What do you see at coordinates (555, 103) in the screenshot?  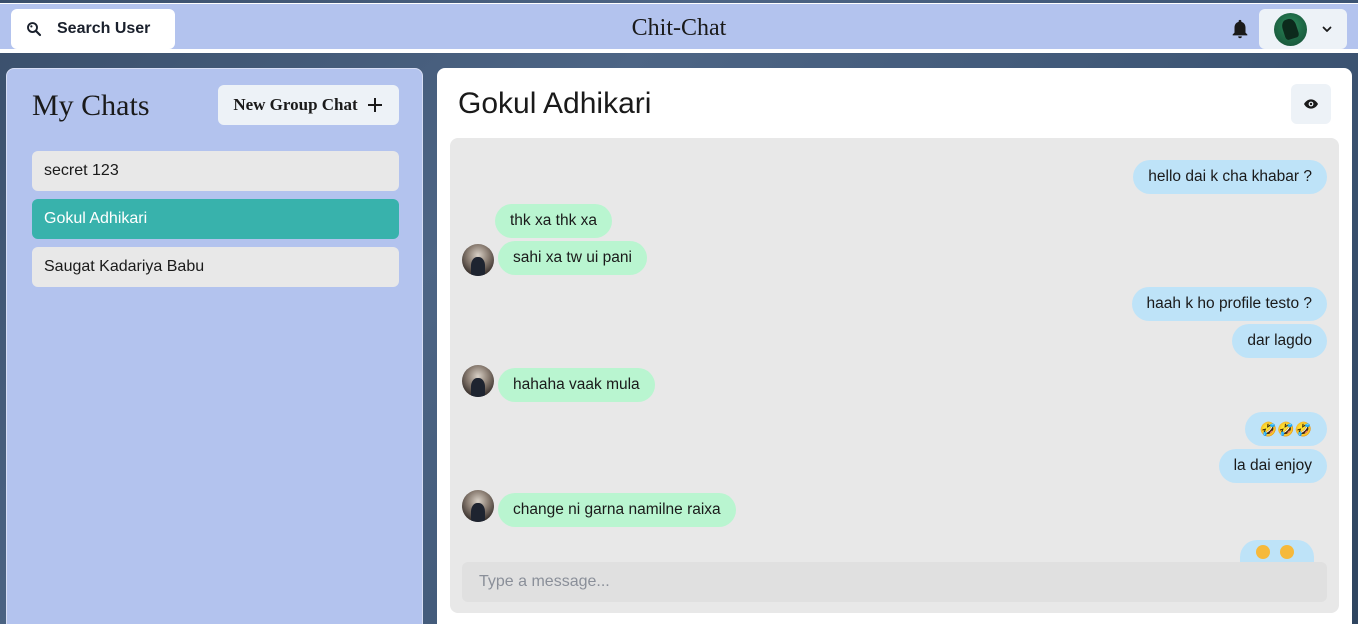 I see `chat-title: Gokul Adhikari` at bounding box center [555, 103].